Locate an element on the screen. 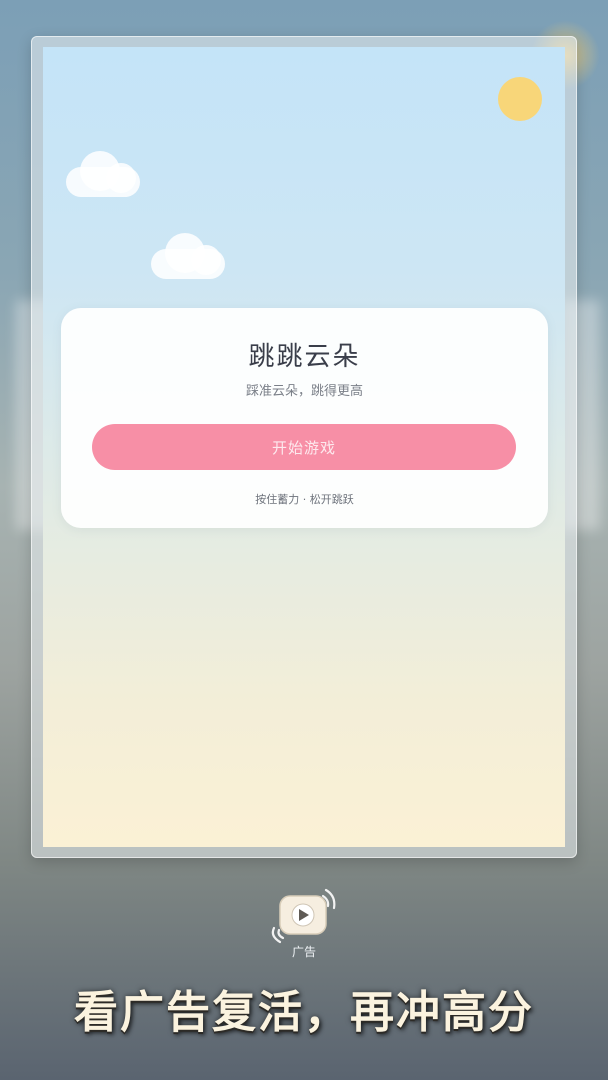  game-subtitle: 踩准云朵，跳得更高 is located at coordinates (304, 391).